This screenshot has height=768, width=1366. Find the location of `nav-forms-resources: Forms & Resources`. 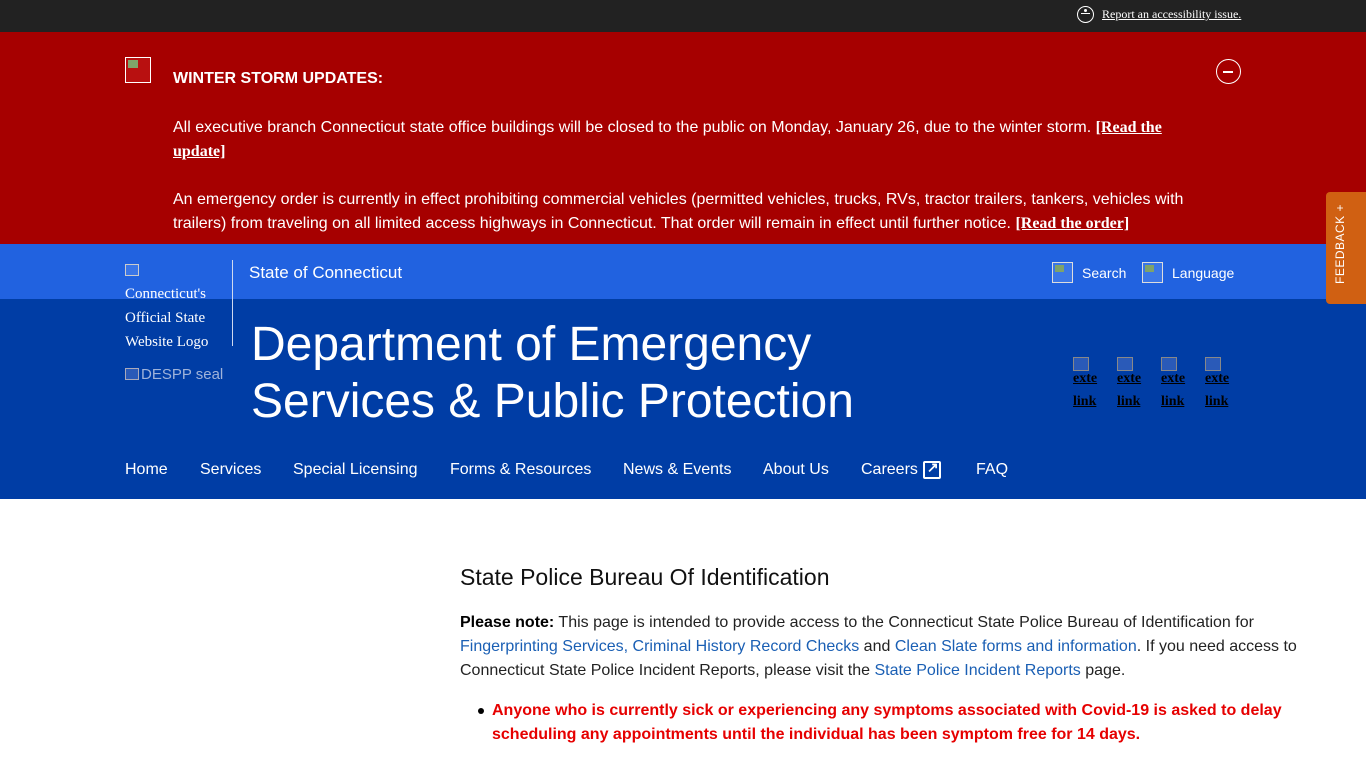

nav-forms-resources: Forms & Resources is located at coordinates (520, 470).